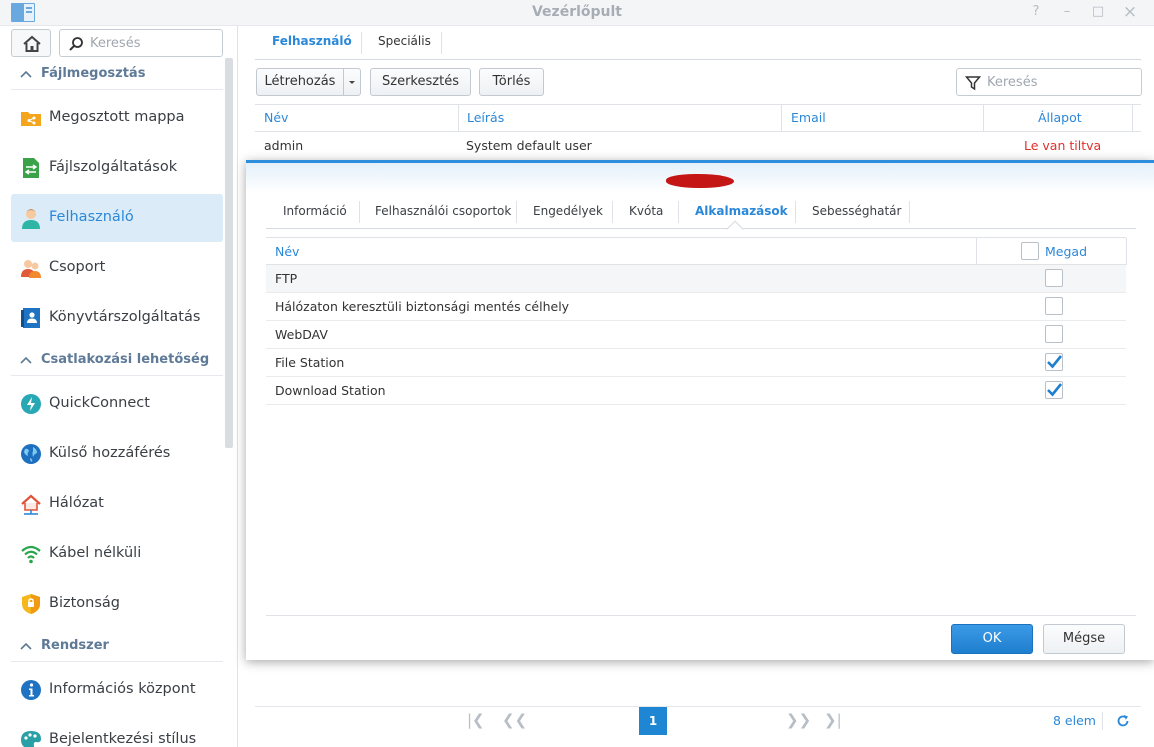 The height and width of the screenshot is (747, 1154). I want to click on create-dropdown-button, so click(352, 82).